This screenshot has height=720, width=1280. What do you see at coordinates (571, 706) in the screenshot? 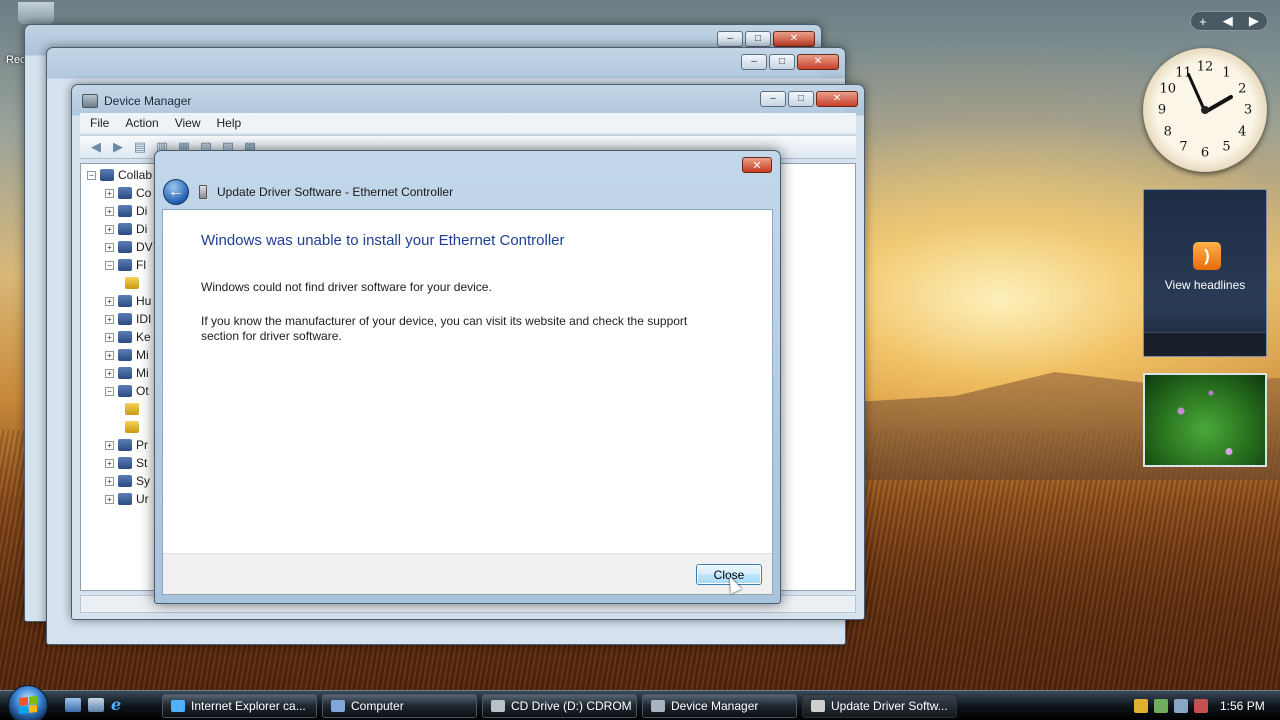
I see `taskbar-button-label: CD Drive (D:) CDROM` at bounding box center [571, 706].